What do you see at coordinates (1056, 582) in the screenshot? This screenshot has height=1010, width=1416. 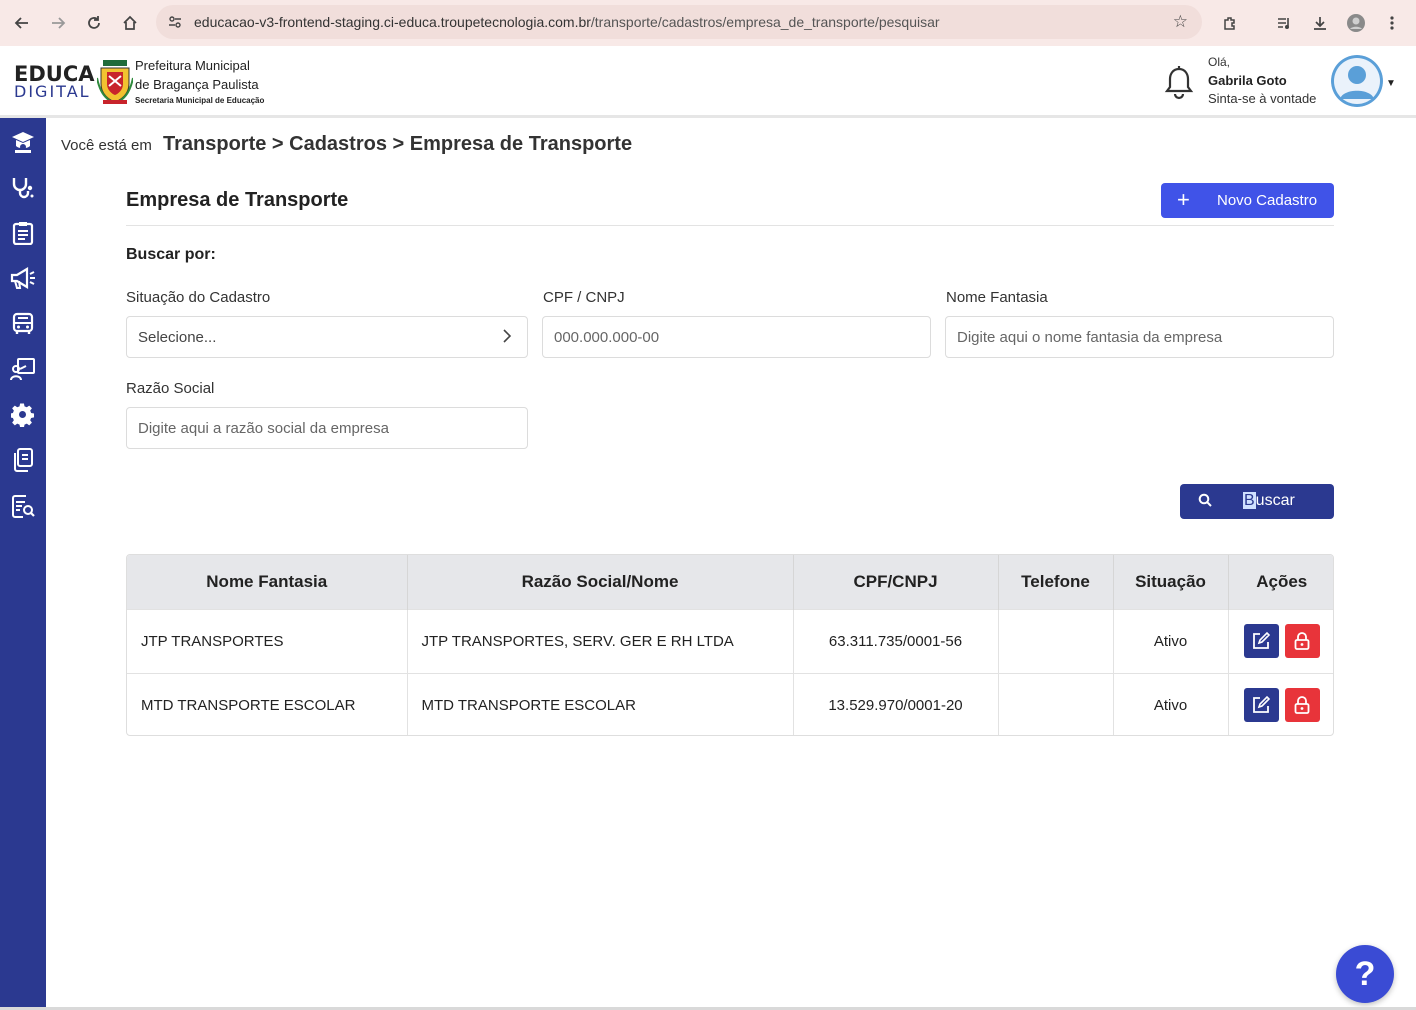 I see `column-header: Telefone` at bounding box center [1056, 582].